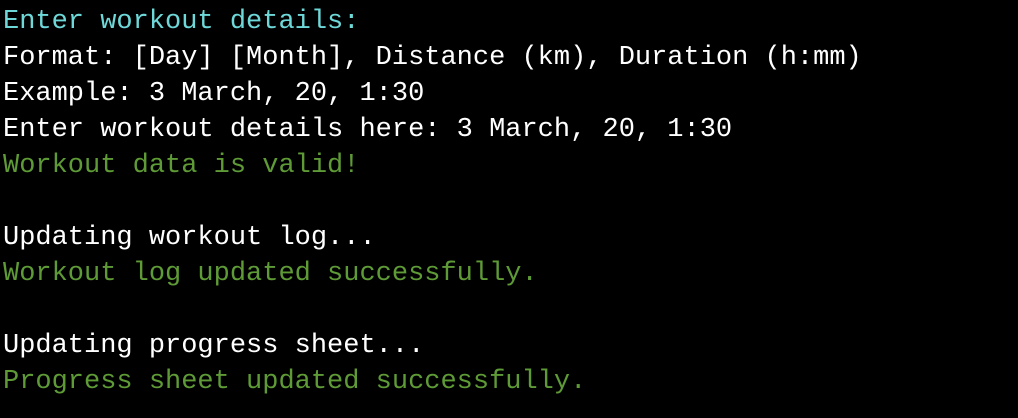 The image size is (1018, 418). What do you see at coordinates (181, 22) in the screenshot?
I see `prompt-heading: Enter workout details:` at bounding box center [181, 22].